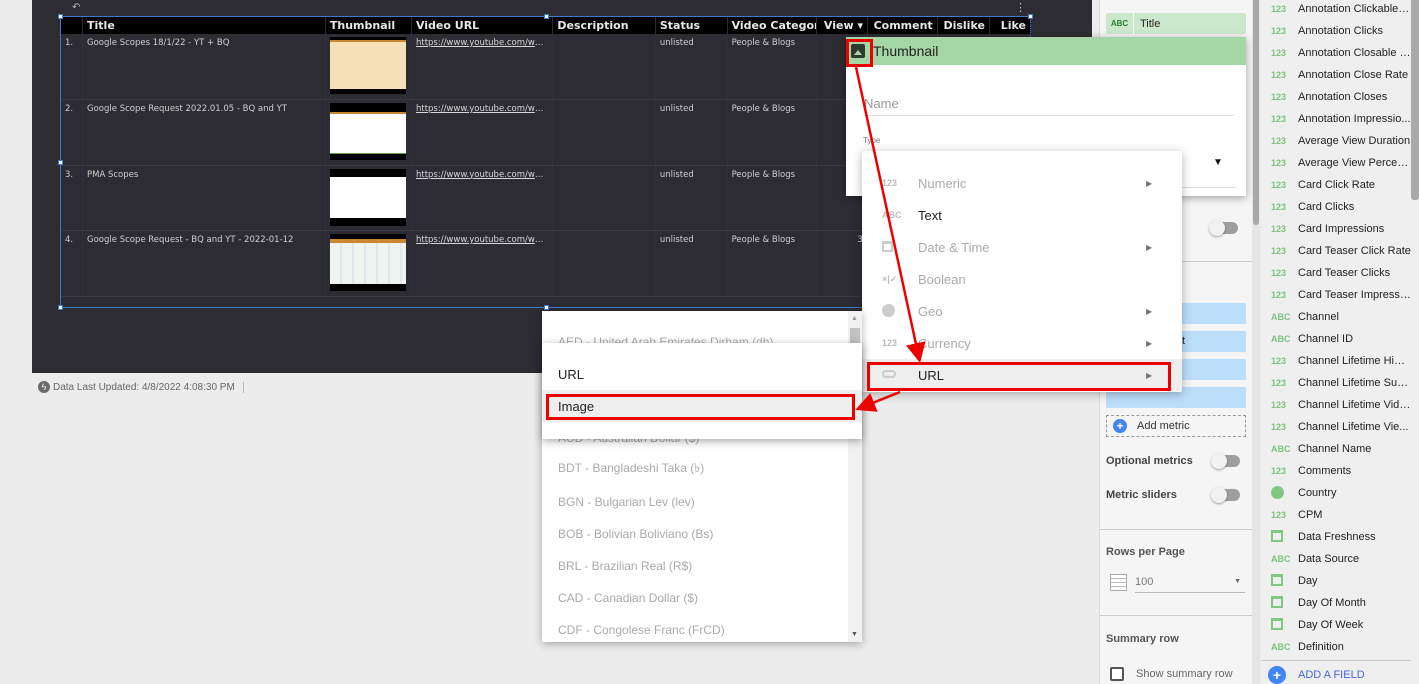 The width and height of the screenshot is (1419, 684). What do you see at coordinates (1022, 343) in the screenshot?
I see `type-menu-item-currency: 123 Currency ▶` at bounding box center [1022, 343].